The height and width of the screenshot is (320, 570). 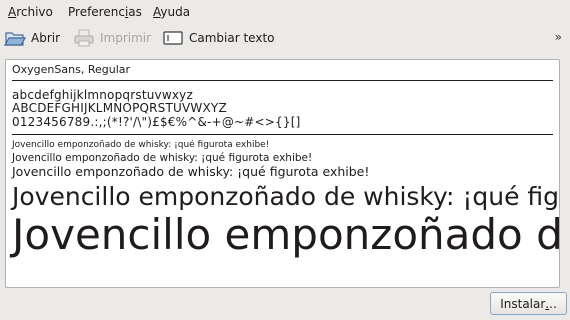 I want to click on open-button: Abrir, so click(x=32, y=38).